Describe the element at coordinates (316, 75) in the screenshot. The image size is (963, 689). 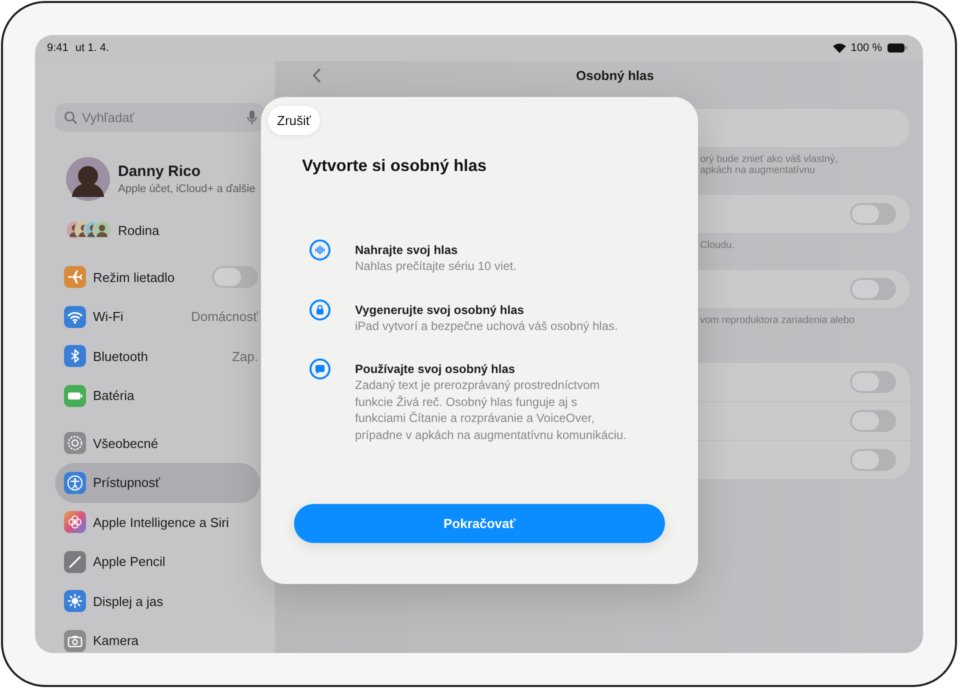
I see `back-icon` at that location.